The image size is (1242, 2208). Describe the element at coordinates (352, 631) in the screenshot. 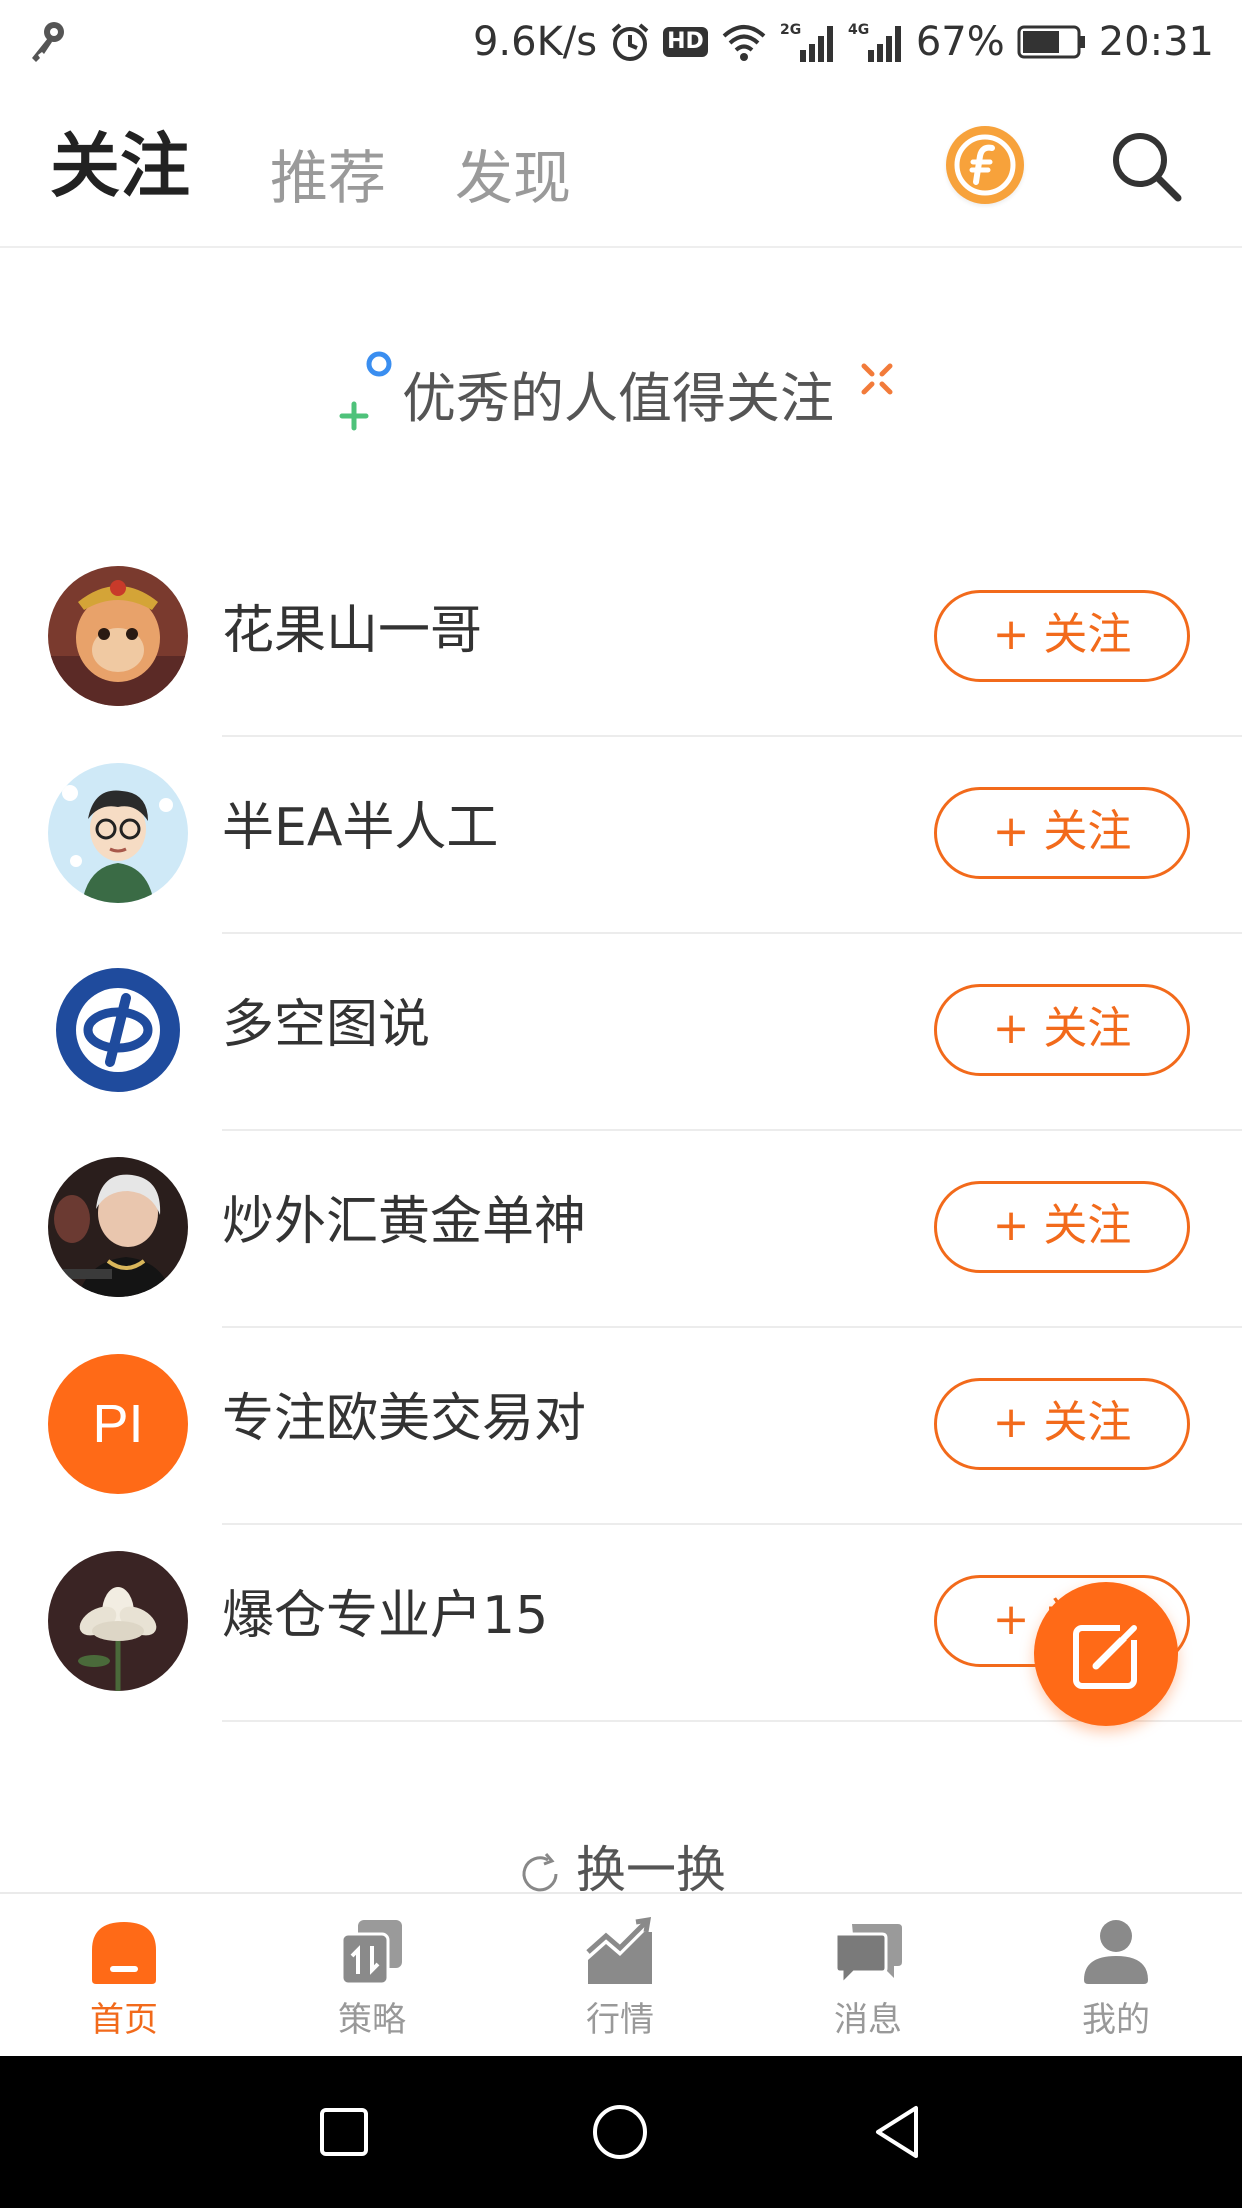

I see `user-name: 花果山一哥` at that location.